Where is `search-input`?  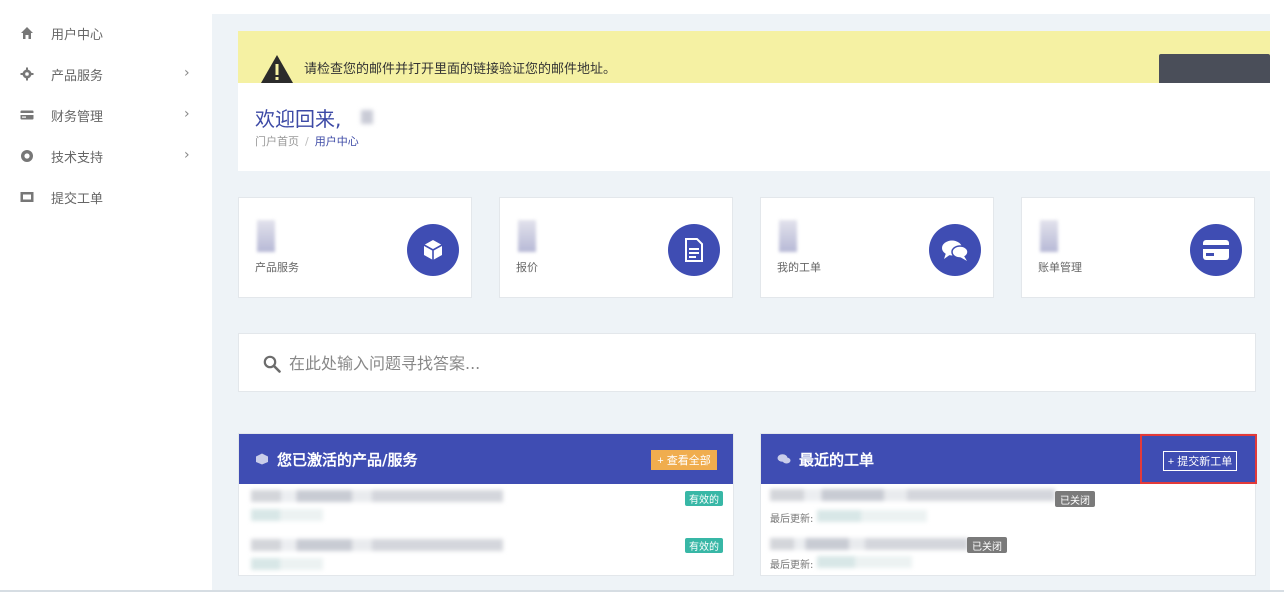 search-input is located at coordinates (739, 363).